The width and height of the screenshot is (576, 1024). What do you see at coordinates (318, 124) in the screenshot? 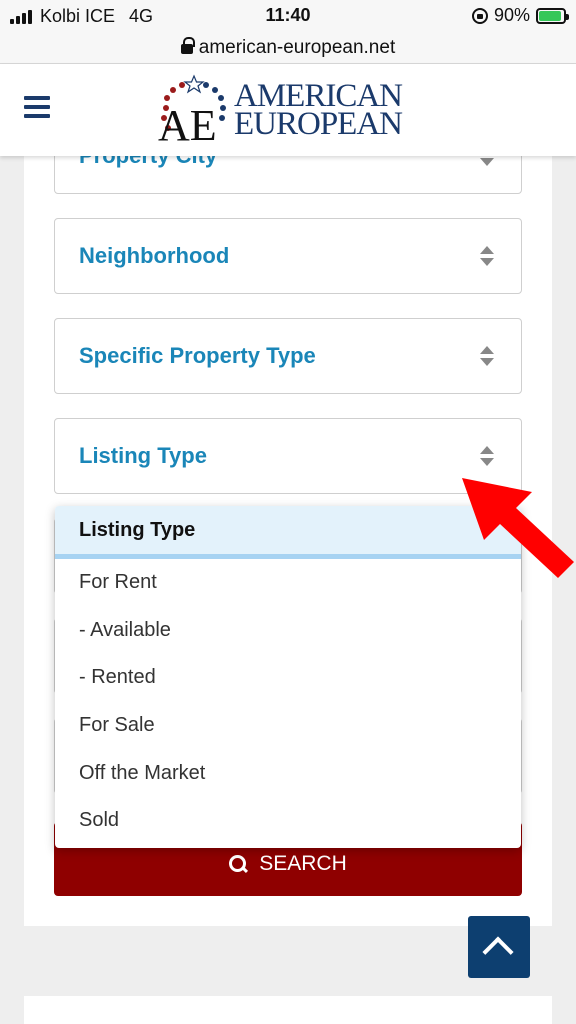
I see `logo-line-european: EUROPEAN` at bounding box center [318, 124].